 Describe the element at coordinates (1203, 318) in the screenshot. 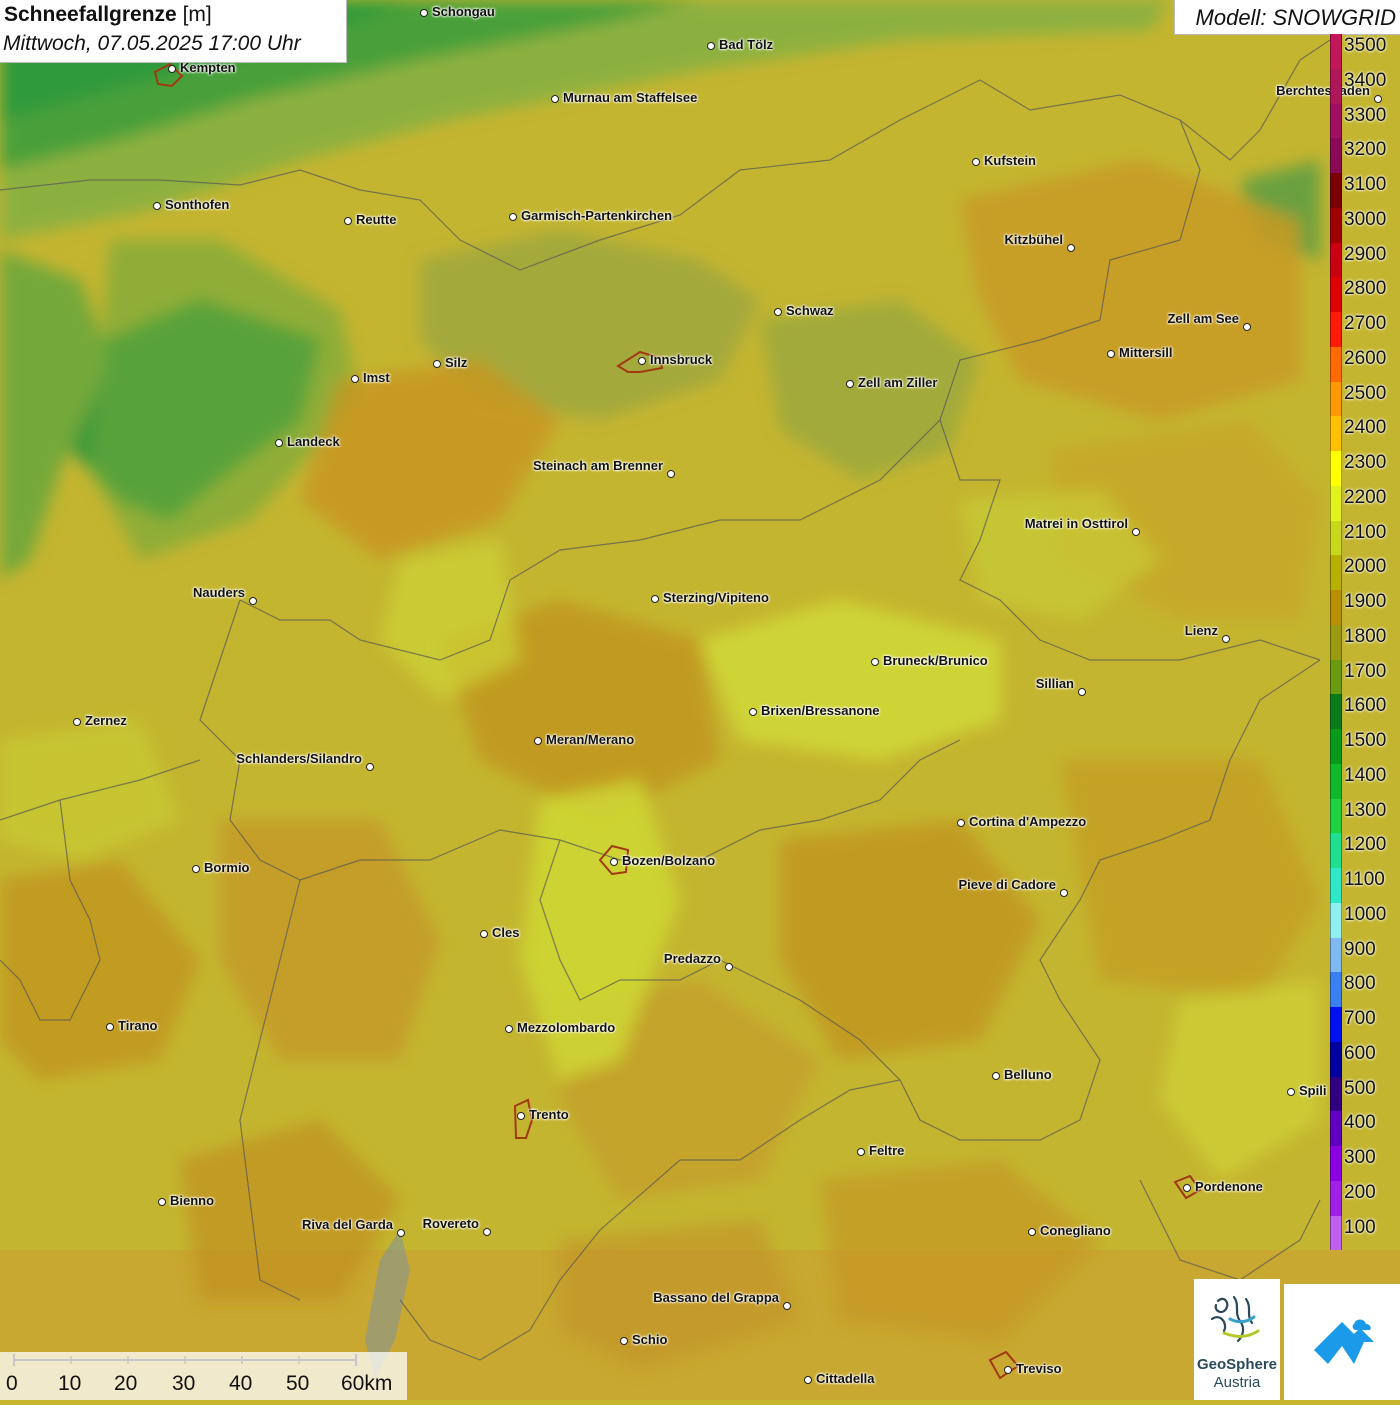

I see `city-label: Zell am See` at that location.